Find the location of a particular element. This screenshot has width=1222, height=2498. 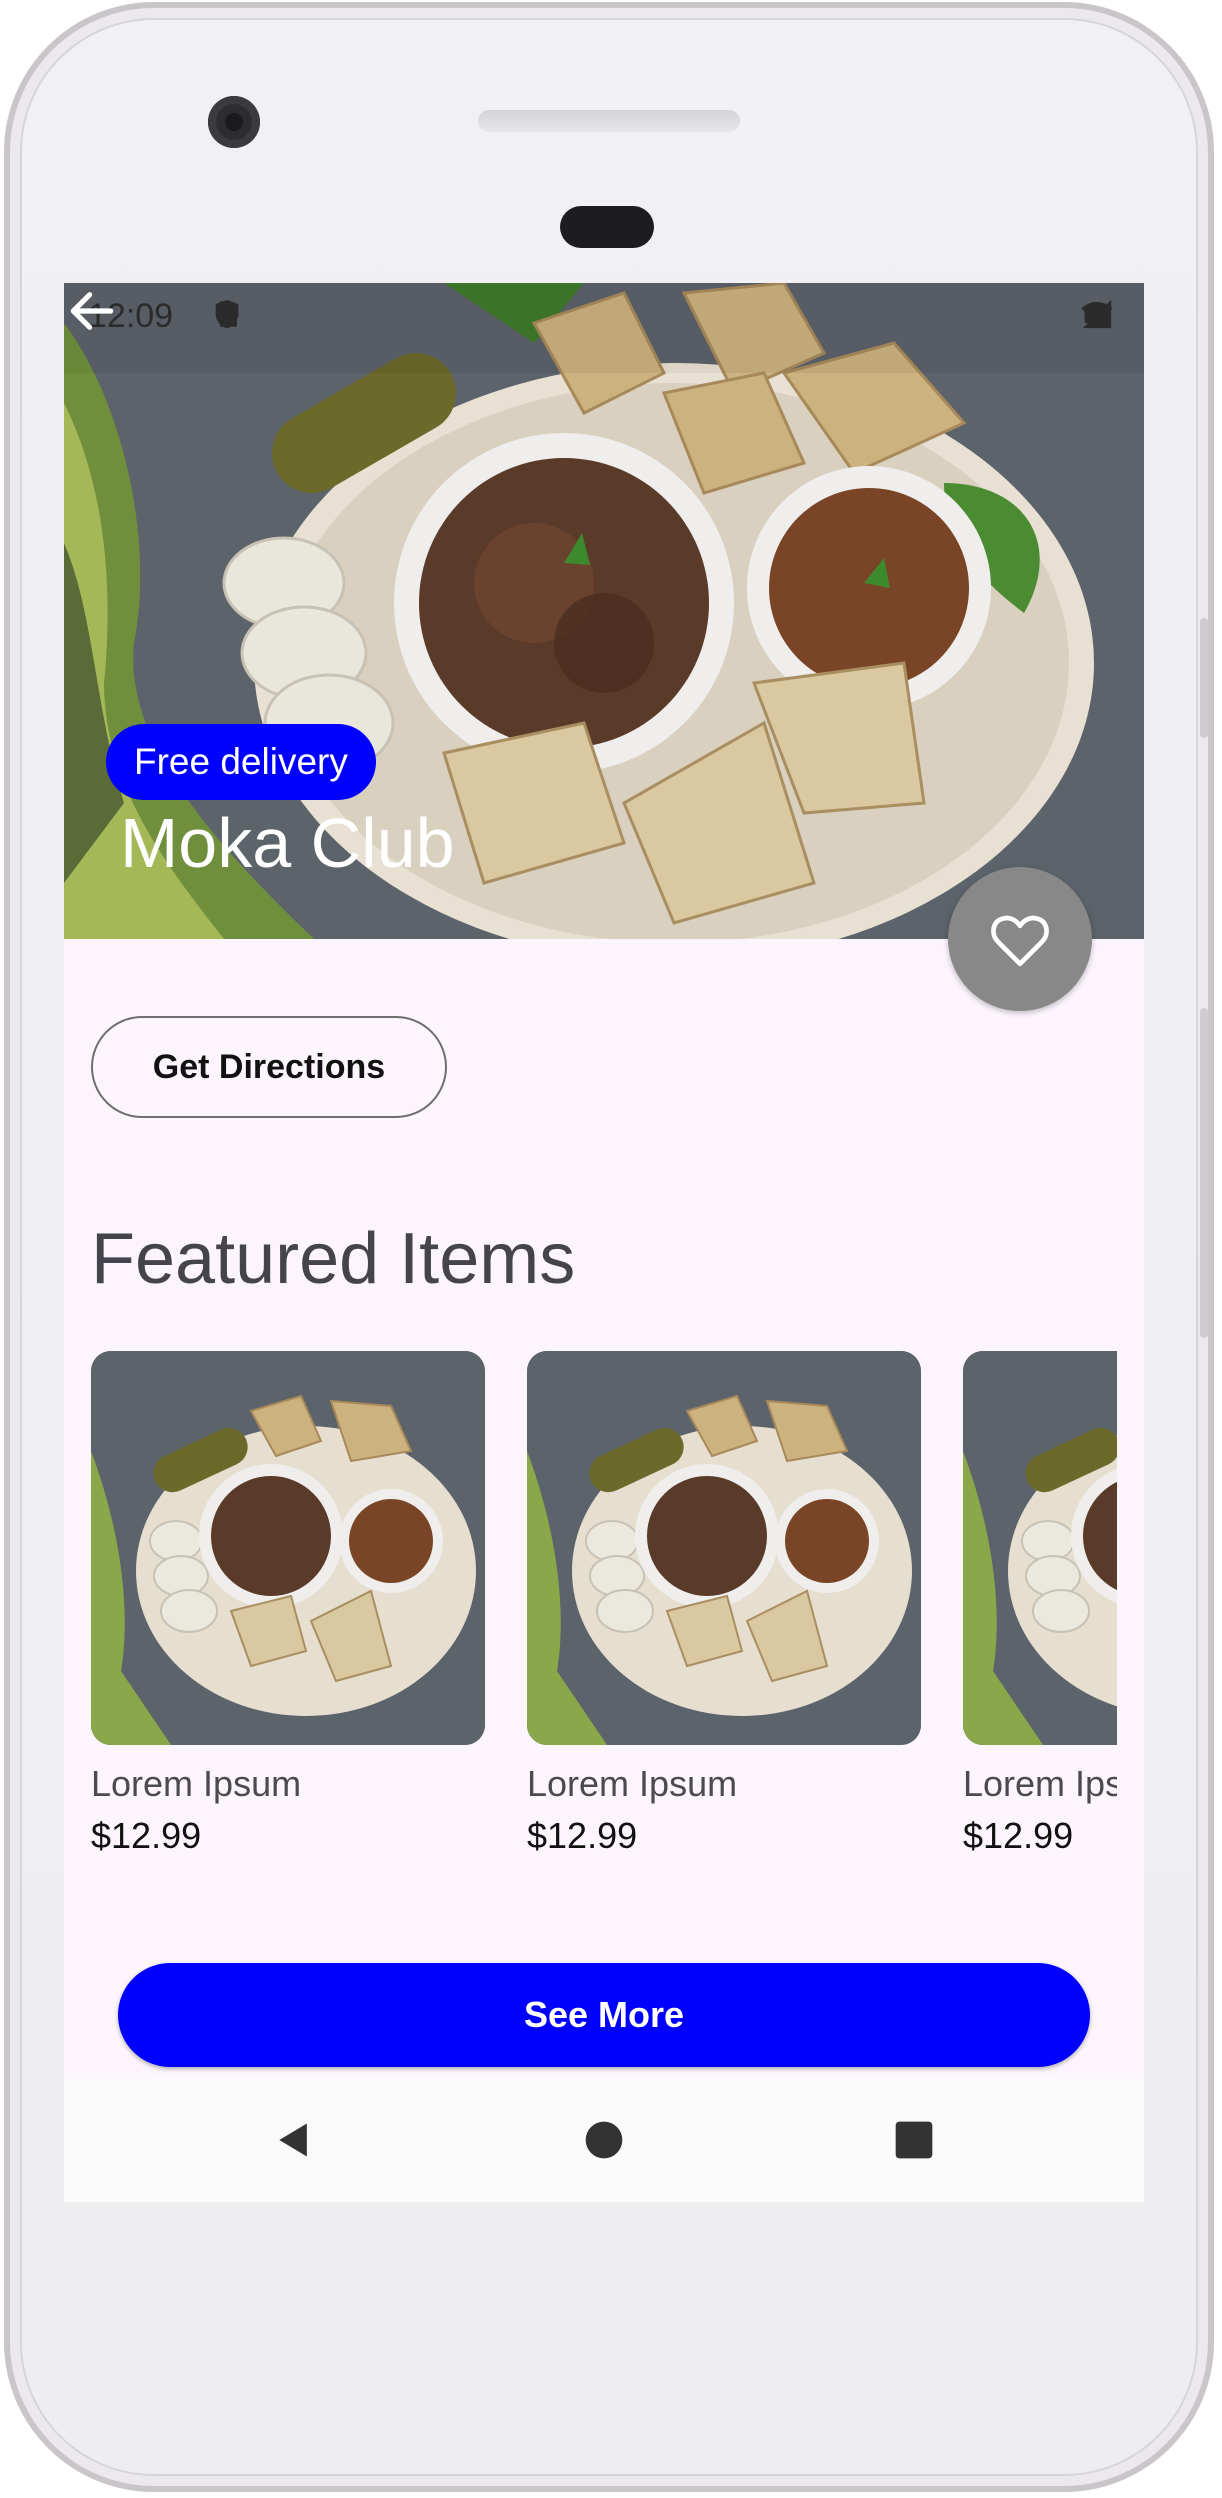

featured-items-heading: Featured Items is located at coordinates (333, 1259).